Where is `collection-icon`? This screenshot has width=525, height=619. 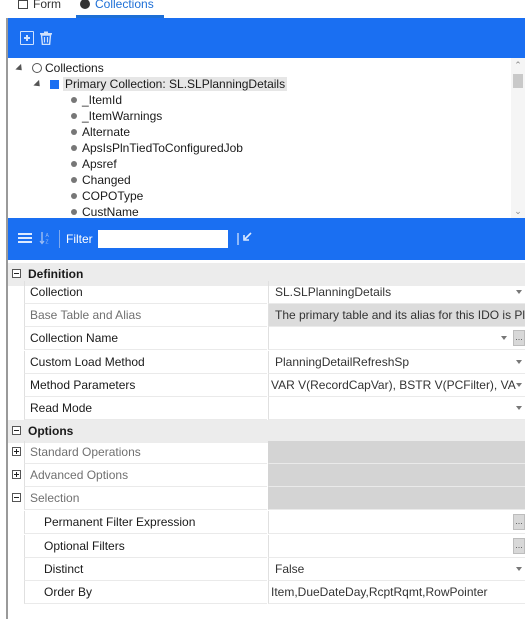 collection-icon is located at coordinates (54, 84).